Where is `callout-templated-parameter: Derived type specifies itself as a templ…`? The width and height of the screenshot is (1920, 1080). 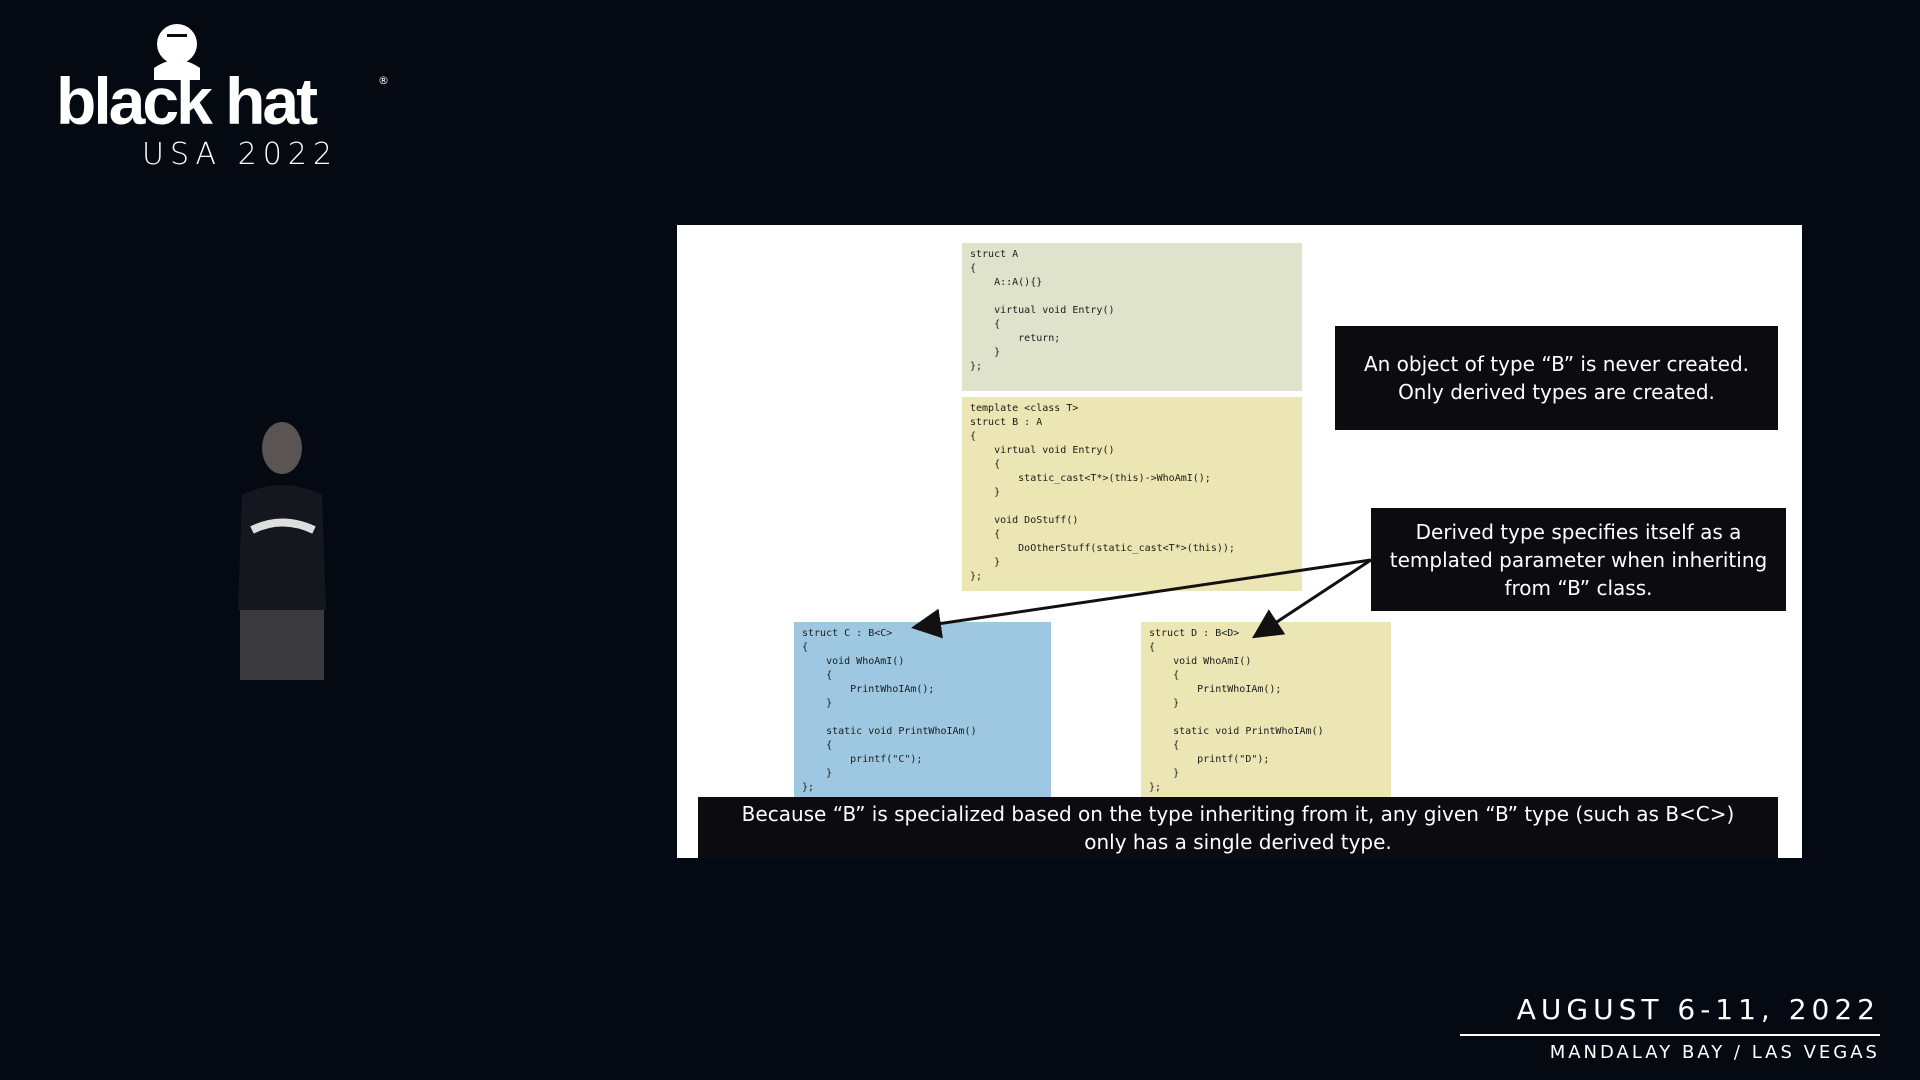
callout-templated-parameter: Derived type specifies itself as a templ… is located at coordinates (1578, 559).